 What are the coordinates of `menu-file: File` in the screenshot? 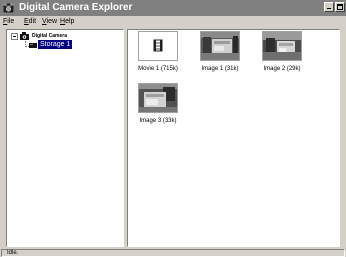 It's located at (8, 21).